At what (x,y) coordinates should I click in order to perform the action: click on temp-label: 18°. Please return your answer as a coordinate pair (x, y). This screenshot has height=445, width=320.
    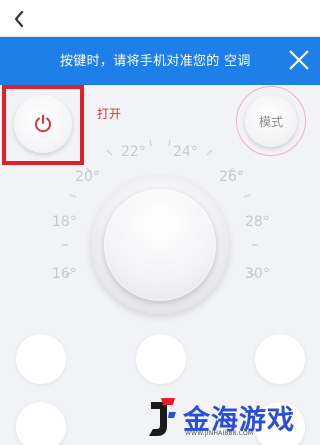
    Looking at the image, I should click on (64, 222).